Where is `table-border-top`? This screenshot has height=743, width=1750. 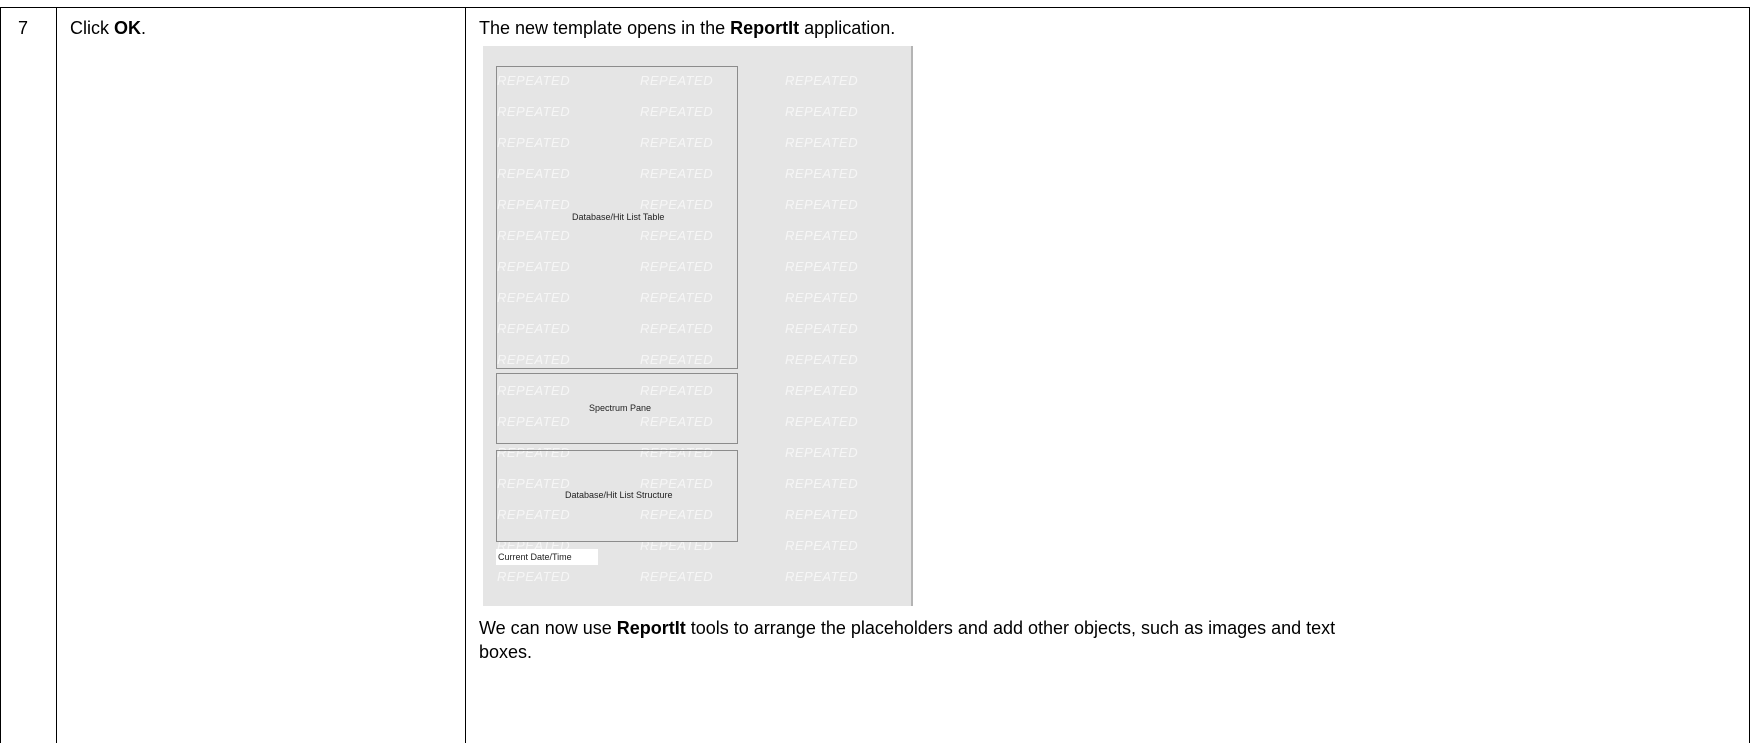
table-border-top is located at coordinates (875, 7).